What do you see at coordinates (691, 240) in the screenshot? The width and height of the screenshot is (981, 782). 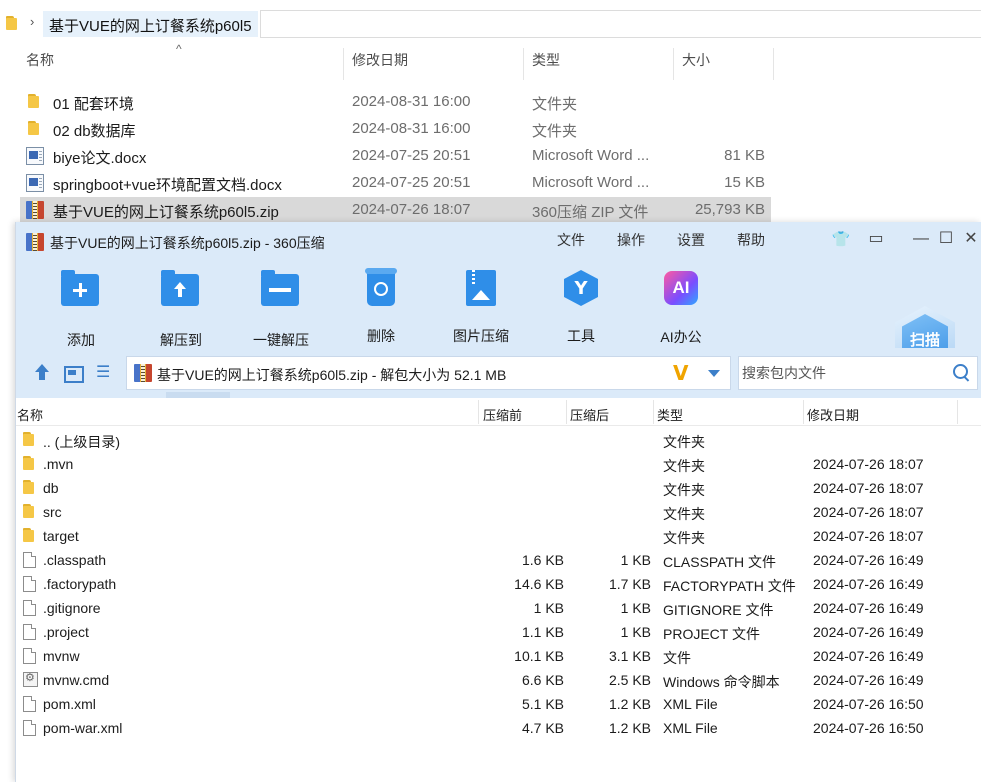 I see `menu-settings: 设置` at bounding box center [691, 240].